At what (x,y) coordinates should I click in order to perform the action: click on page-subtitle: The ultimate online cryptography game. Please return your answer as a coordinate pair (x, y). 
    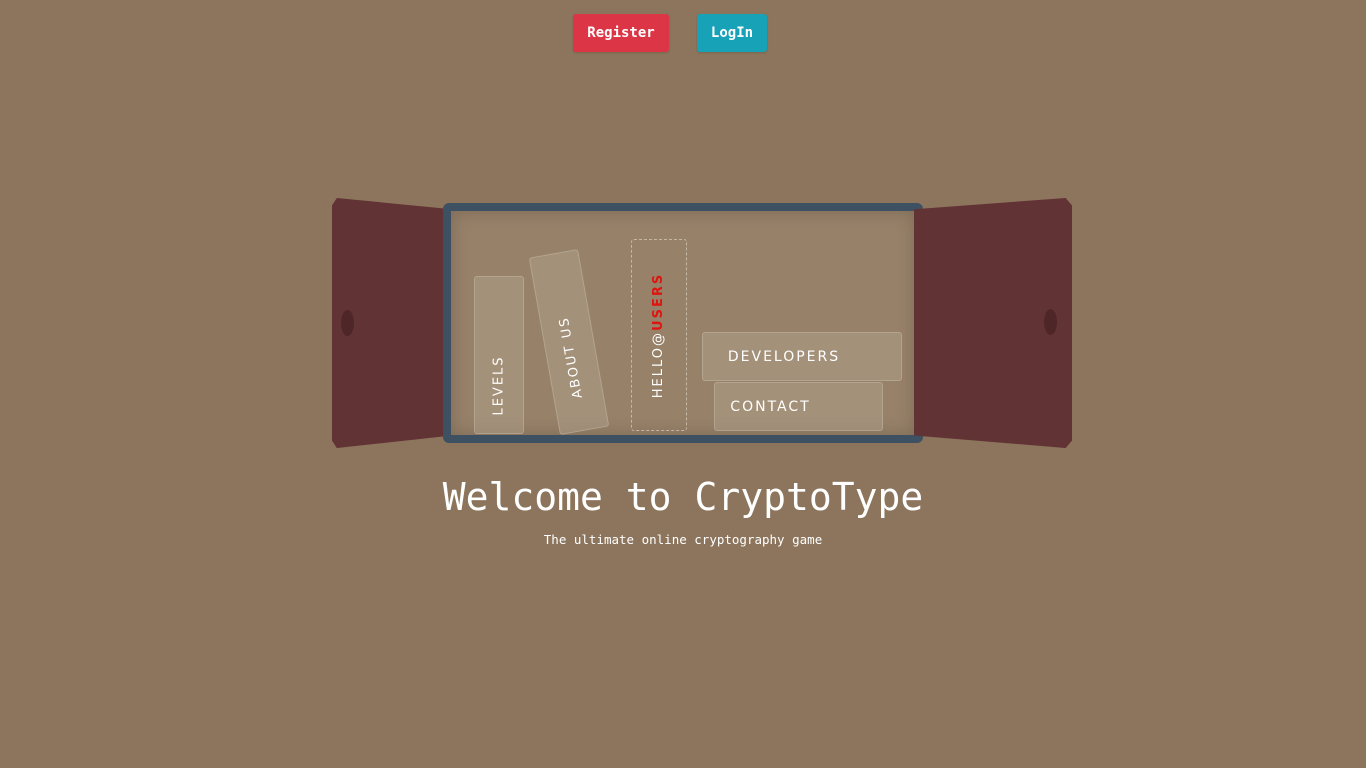
    Looking at the image, I should click on (683, 539).